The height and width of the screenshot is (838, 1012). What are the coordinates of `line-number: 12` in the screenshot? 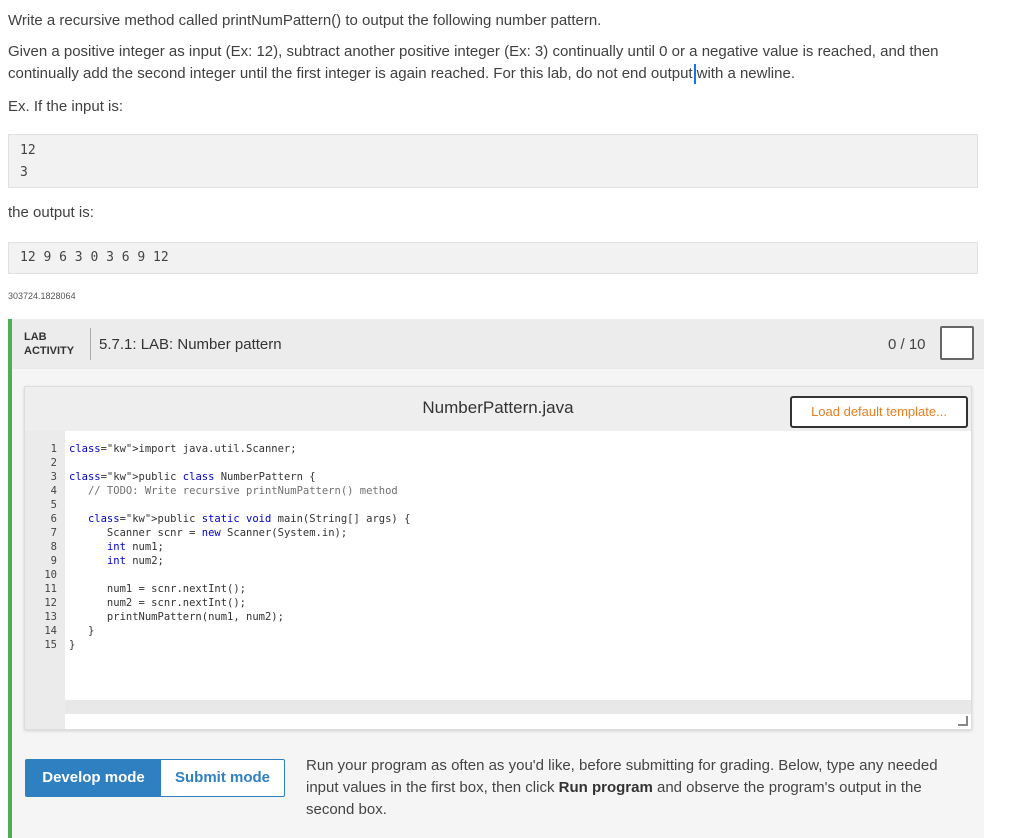 It's located at (50, 603).